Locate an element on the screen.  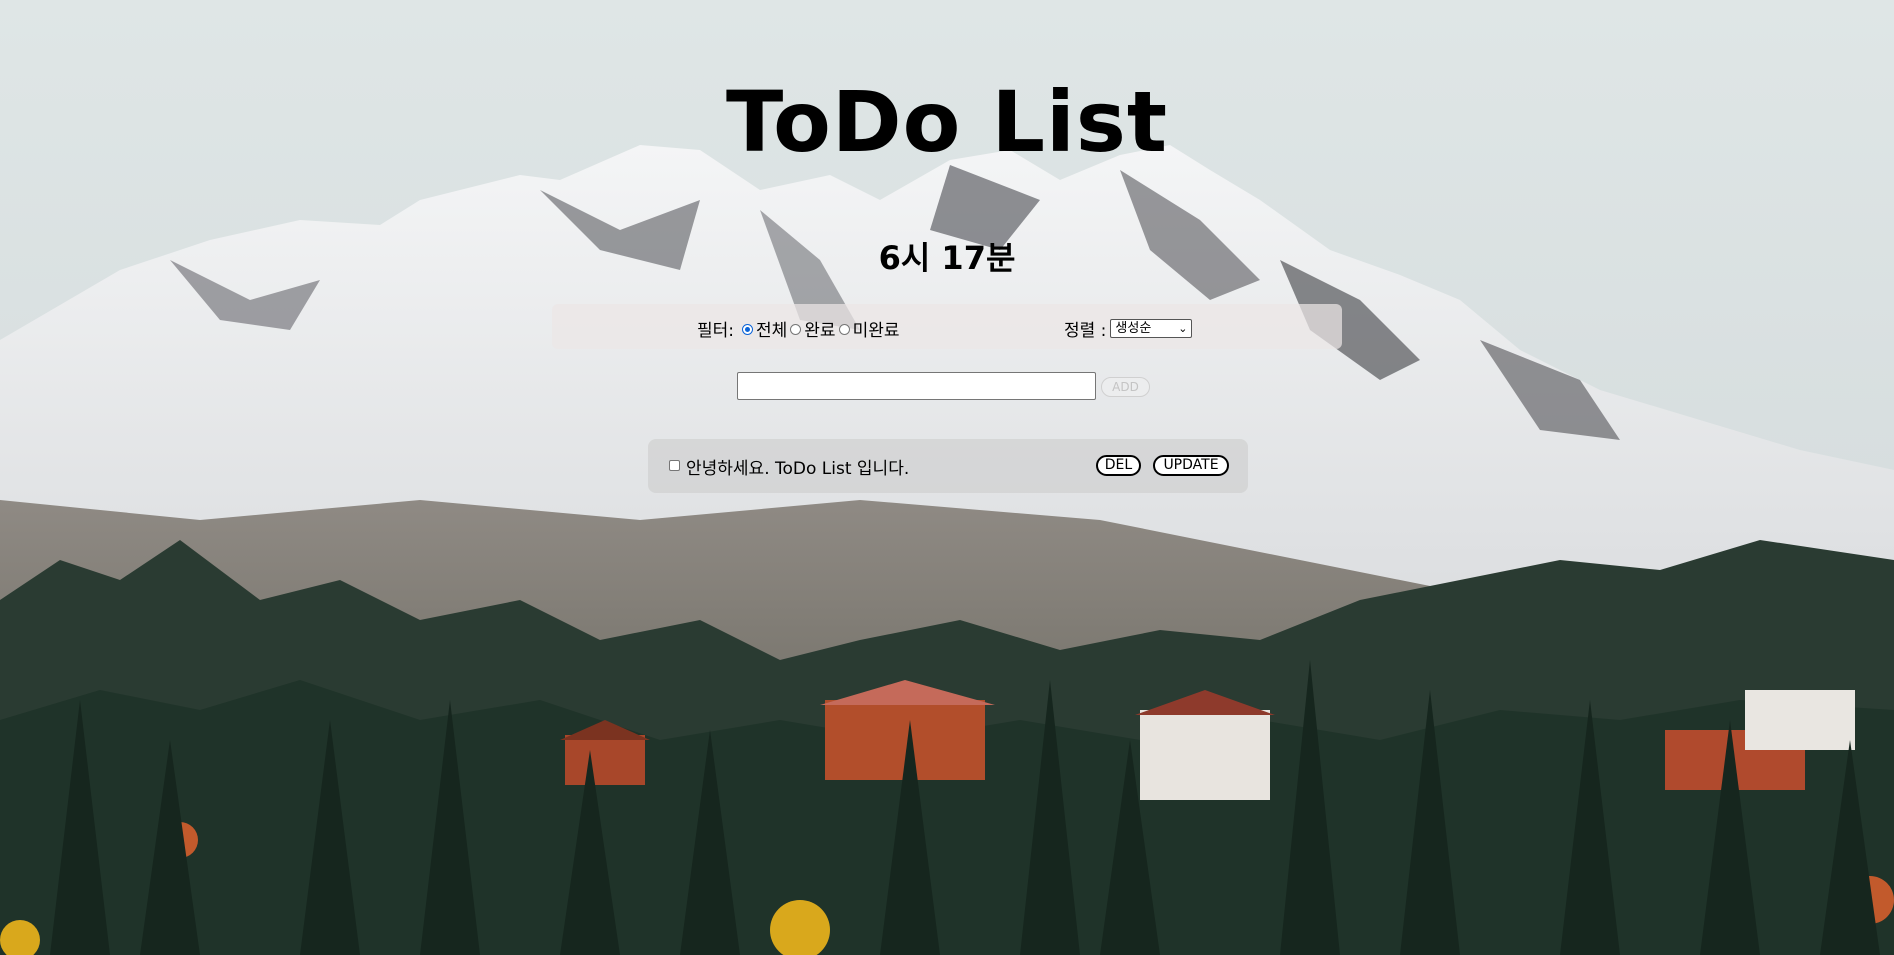
filter-radio-done is located at coordinates (796, 329).